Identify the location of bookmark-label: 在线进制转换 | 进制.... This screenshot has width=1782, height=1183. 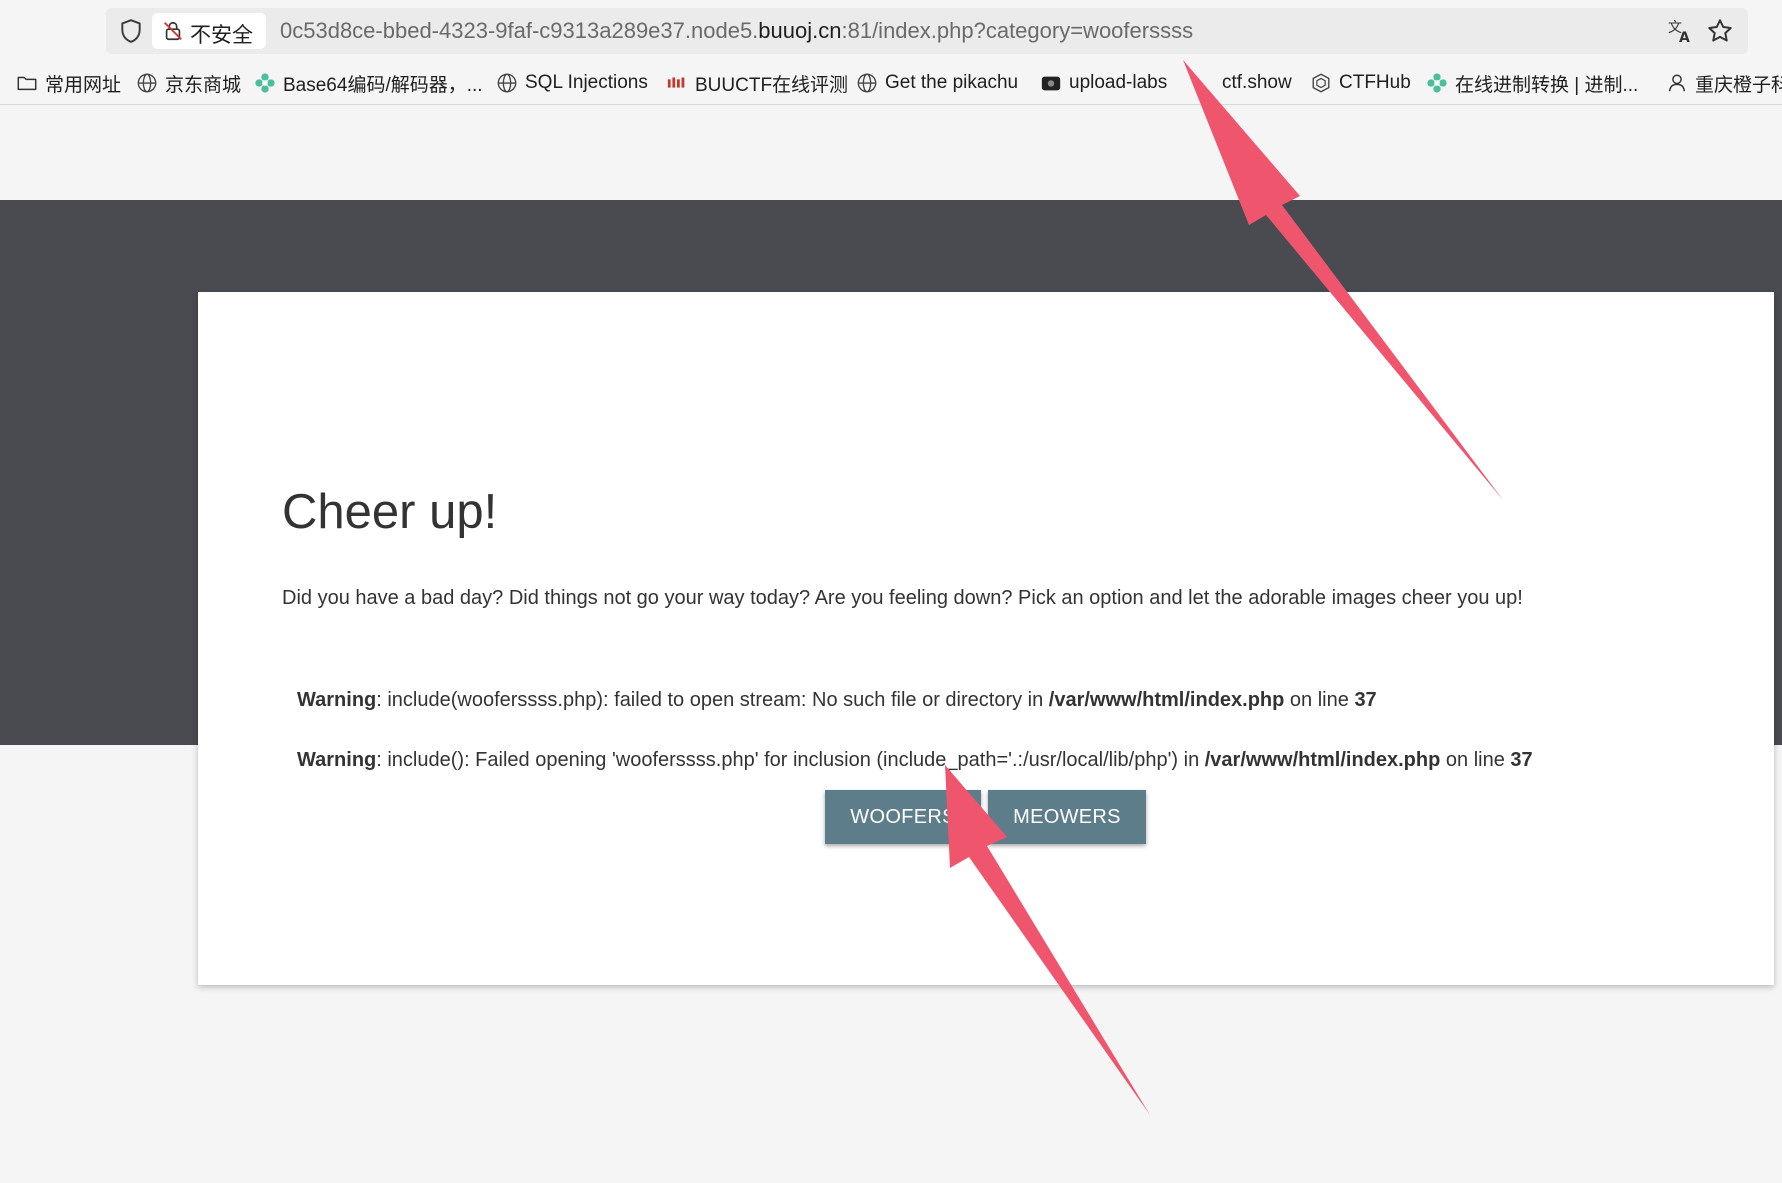
(1547, 85).